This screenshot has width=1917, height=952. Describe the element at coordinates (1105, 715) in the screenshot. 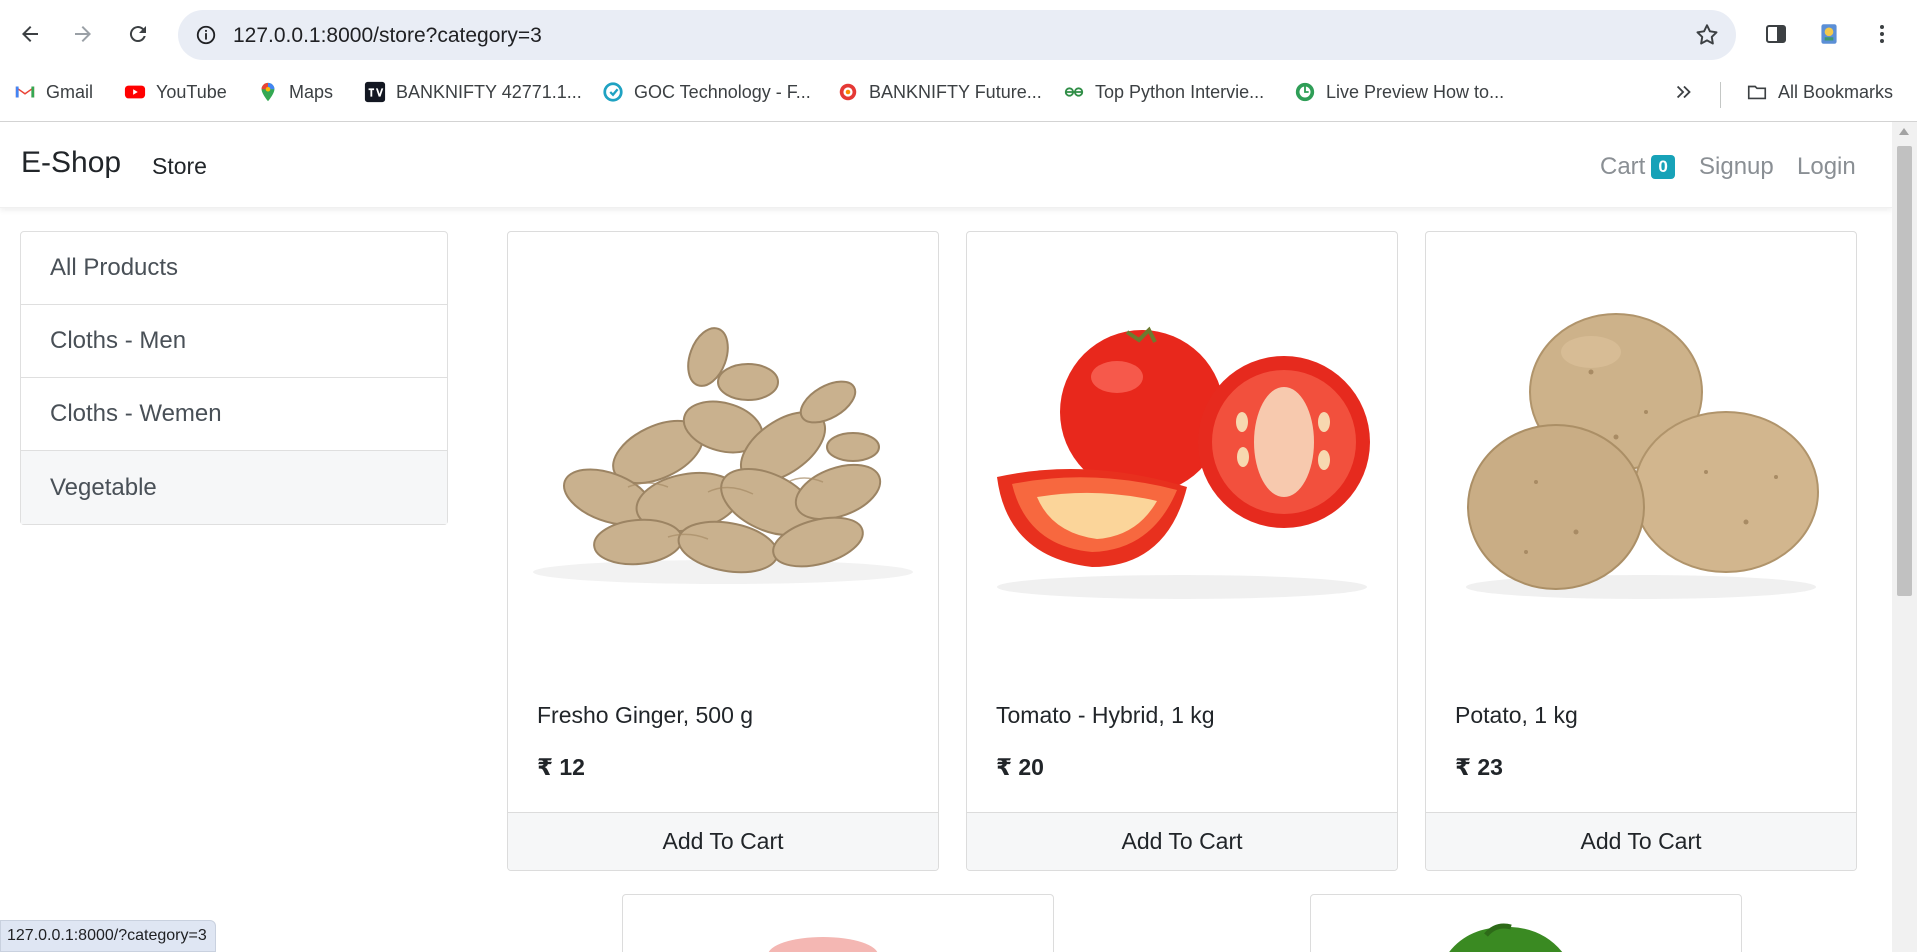

I see `product-title: Tomato - Hybrid, 1 kg` at that location.